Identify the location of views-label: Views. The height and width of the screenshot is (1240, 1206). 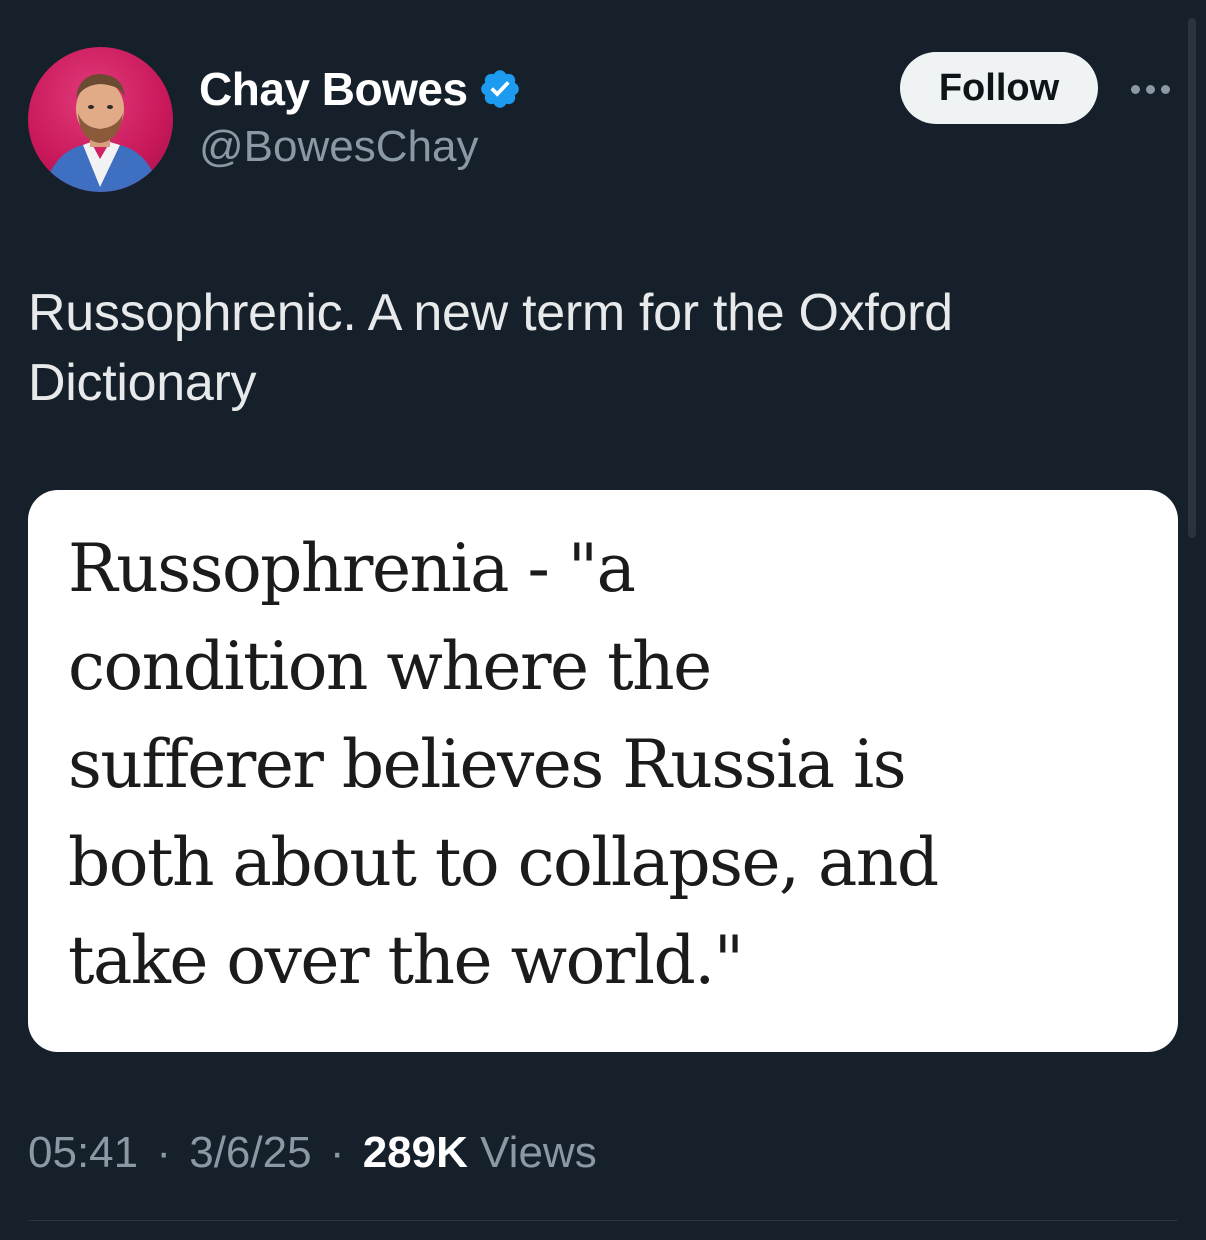
(538, 1152).